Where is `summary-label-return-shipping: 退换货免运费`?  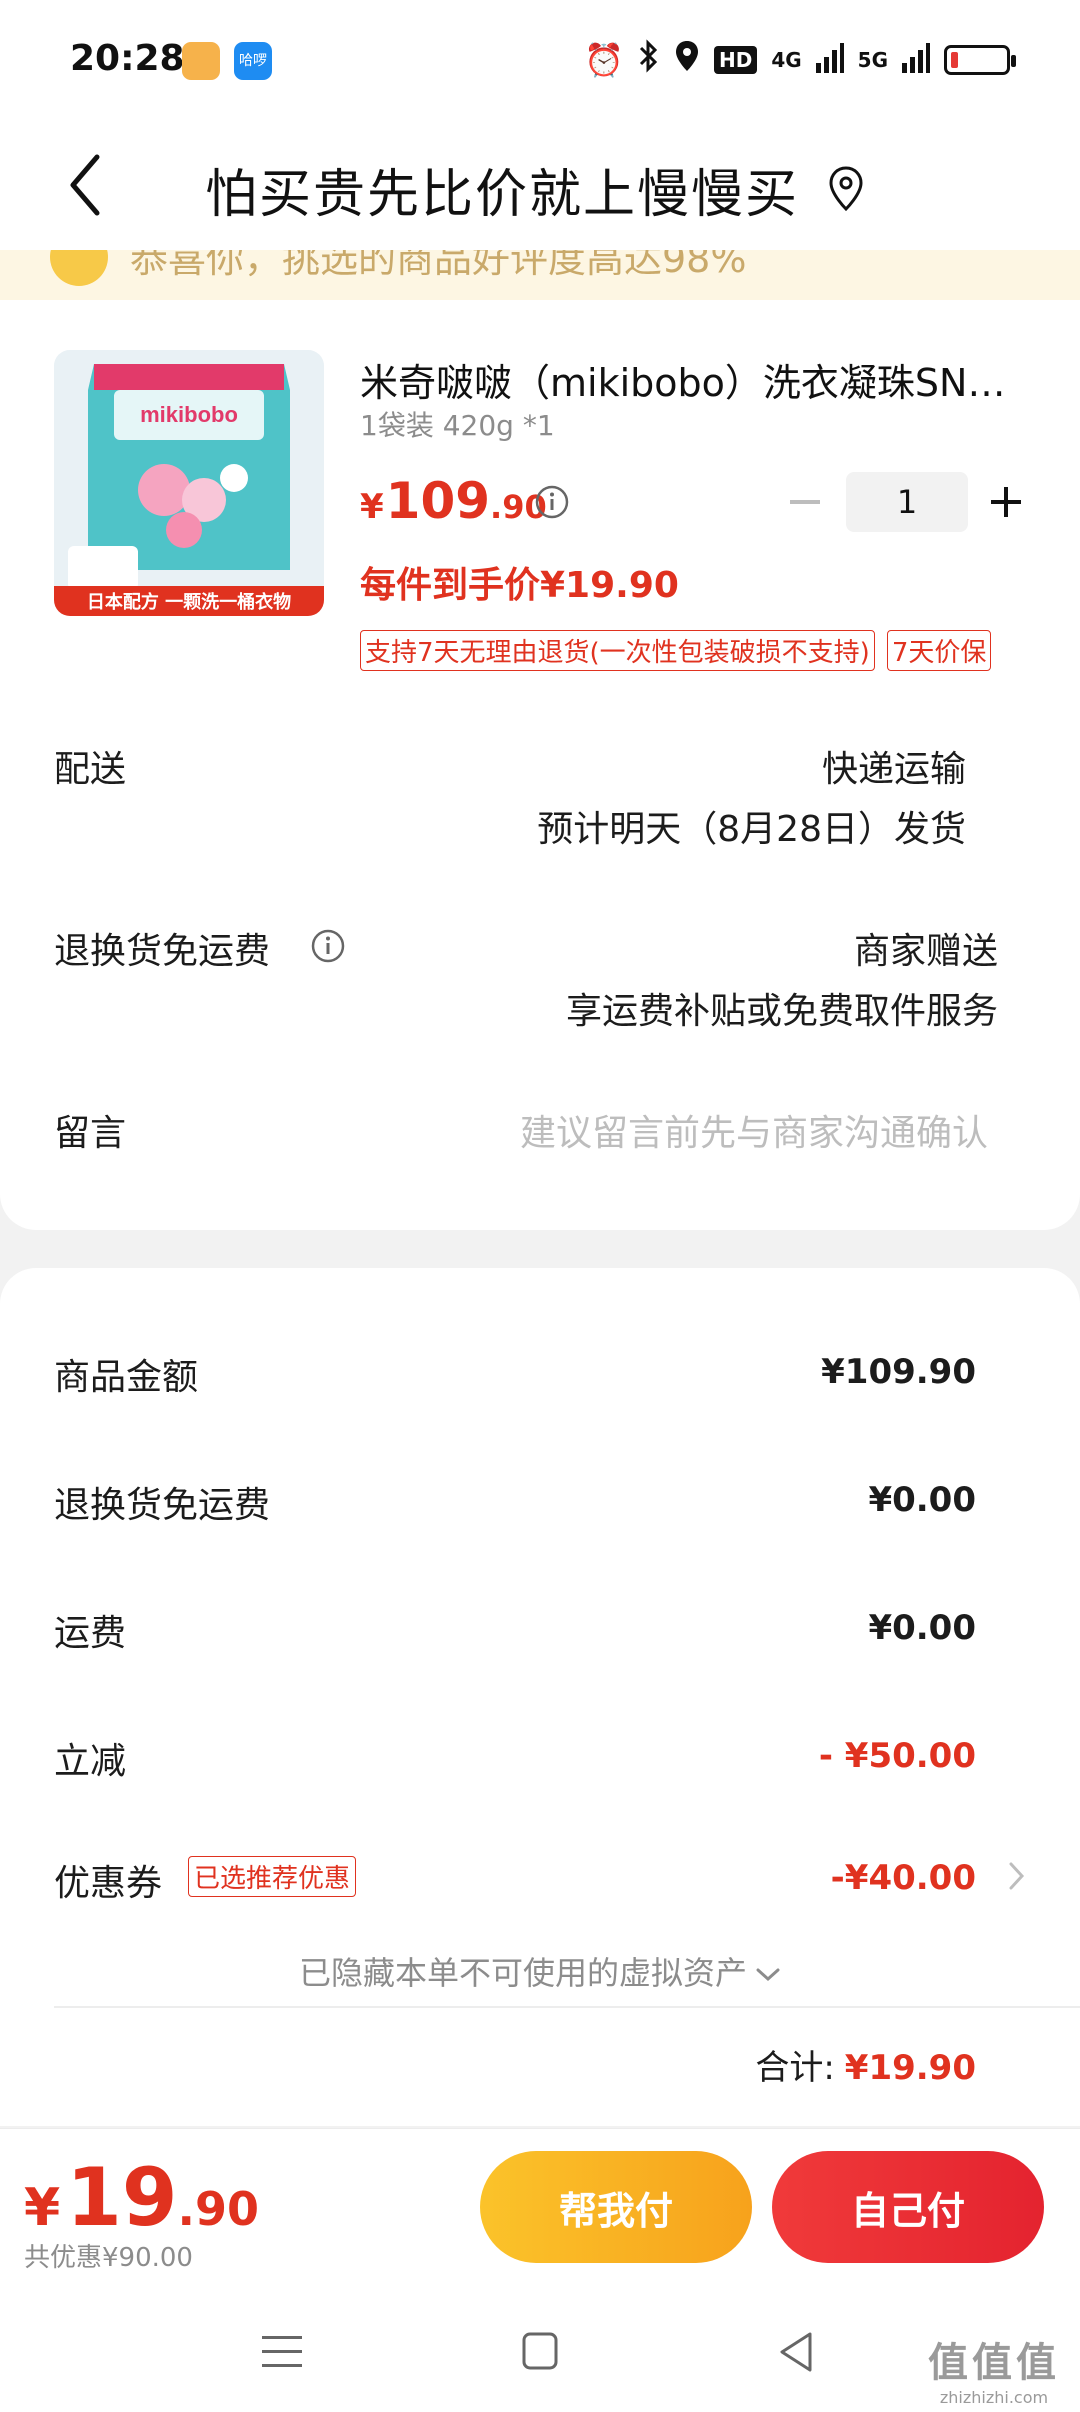 summary-label-return-shipping: 退换货免运费 is located at coordinates (162, 1505).